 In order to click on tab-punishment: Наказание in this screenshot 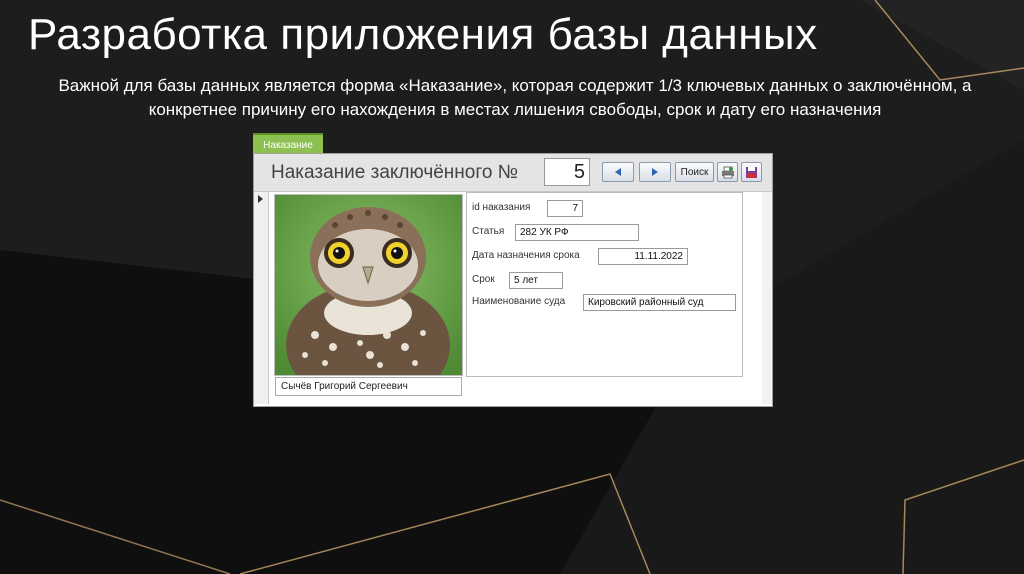, I will do `click(288, 144)`.